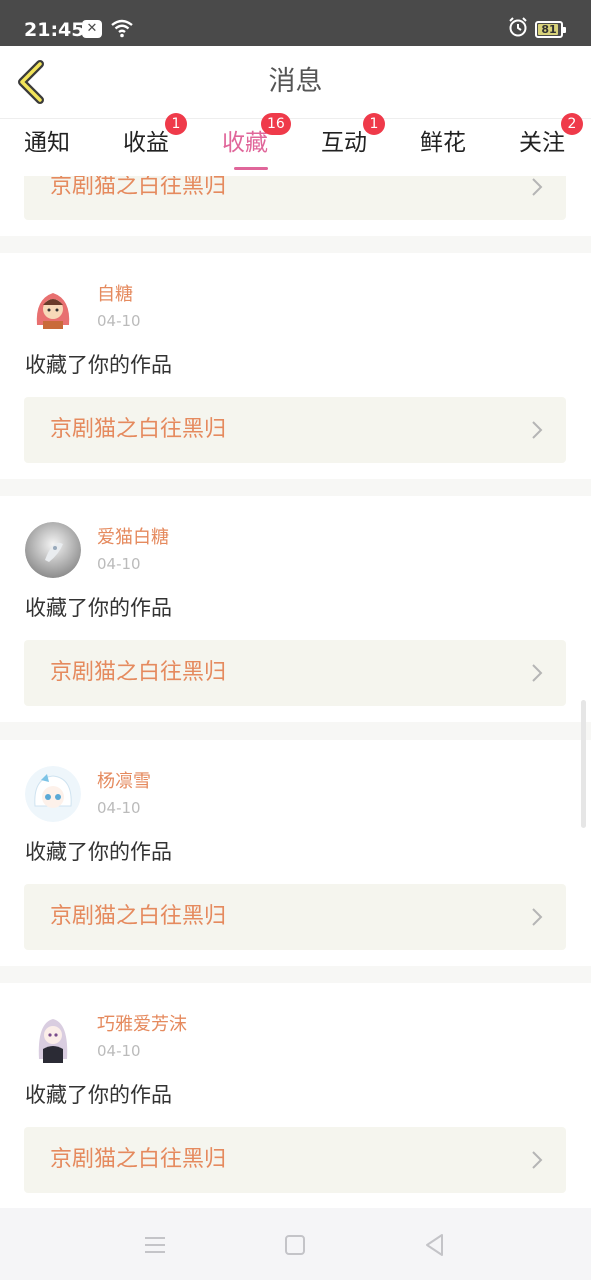 The image size is (591, 1280). Describe the element at coordinates (518, 27) in the screenshot. I see `alarm-icon` at that location.